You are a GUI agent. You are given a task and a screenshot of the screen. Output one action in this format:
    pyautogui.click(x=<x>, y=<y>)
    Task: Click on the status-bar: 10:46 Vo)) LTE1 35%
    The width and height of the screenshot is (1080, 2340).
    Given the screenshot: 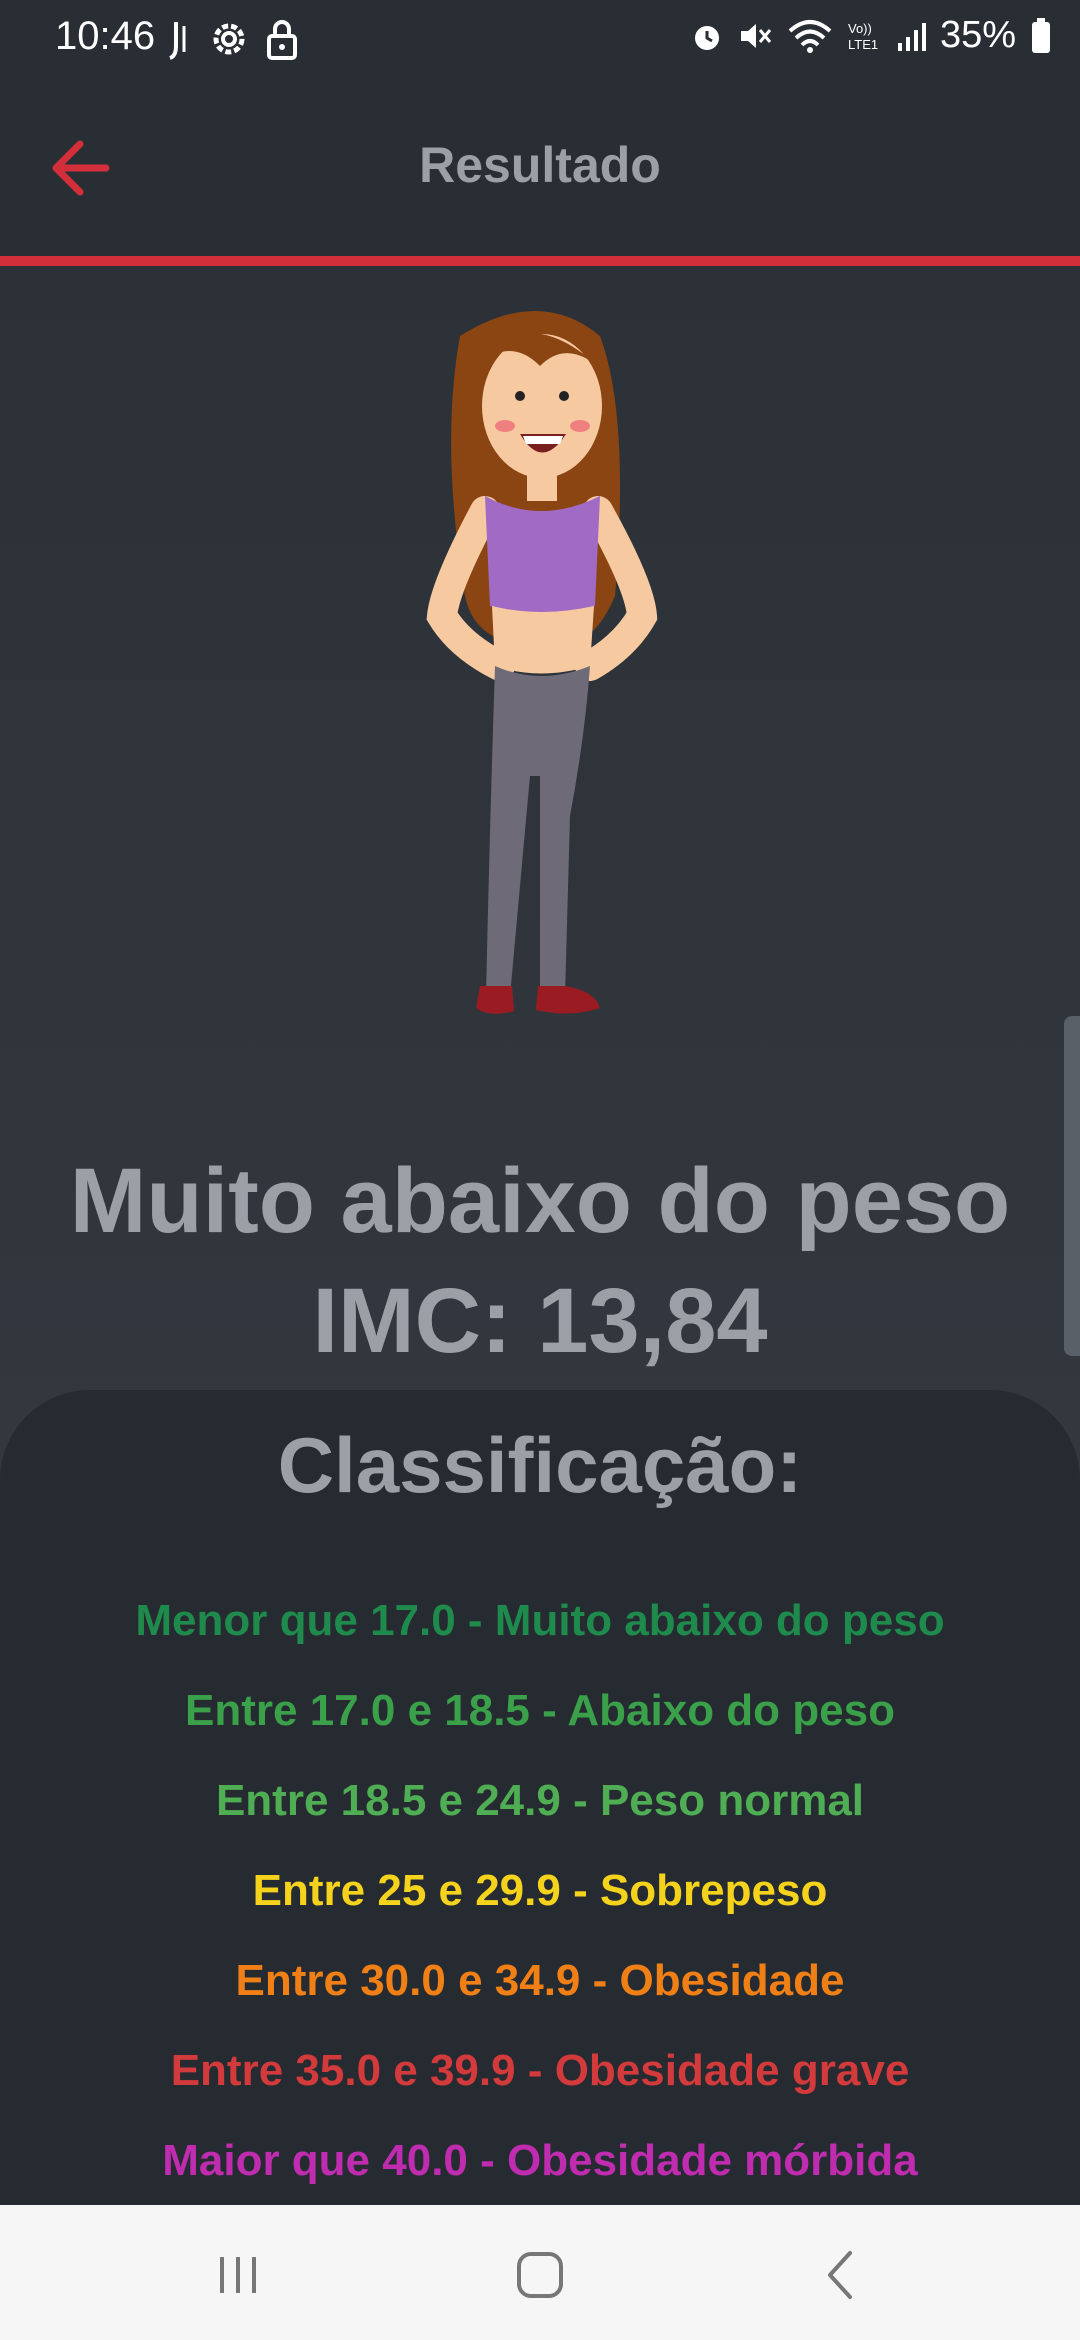 What is the action you would take?
    pyautogui.click(x=540, y=40)
    